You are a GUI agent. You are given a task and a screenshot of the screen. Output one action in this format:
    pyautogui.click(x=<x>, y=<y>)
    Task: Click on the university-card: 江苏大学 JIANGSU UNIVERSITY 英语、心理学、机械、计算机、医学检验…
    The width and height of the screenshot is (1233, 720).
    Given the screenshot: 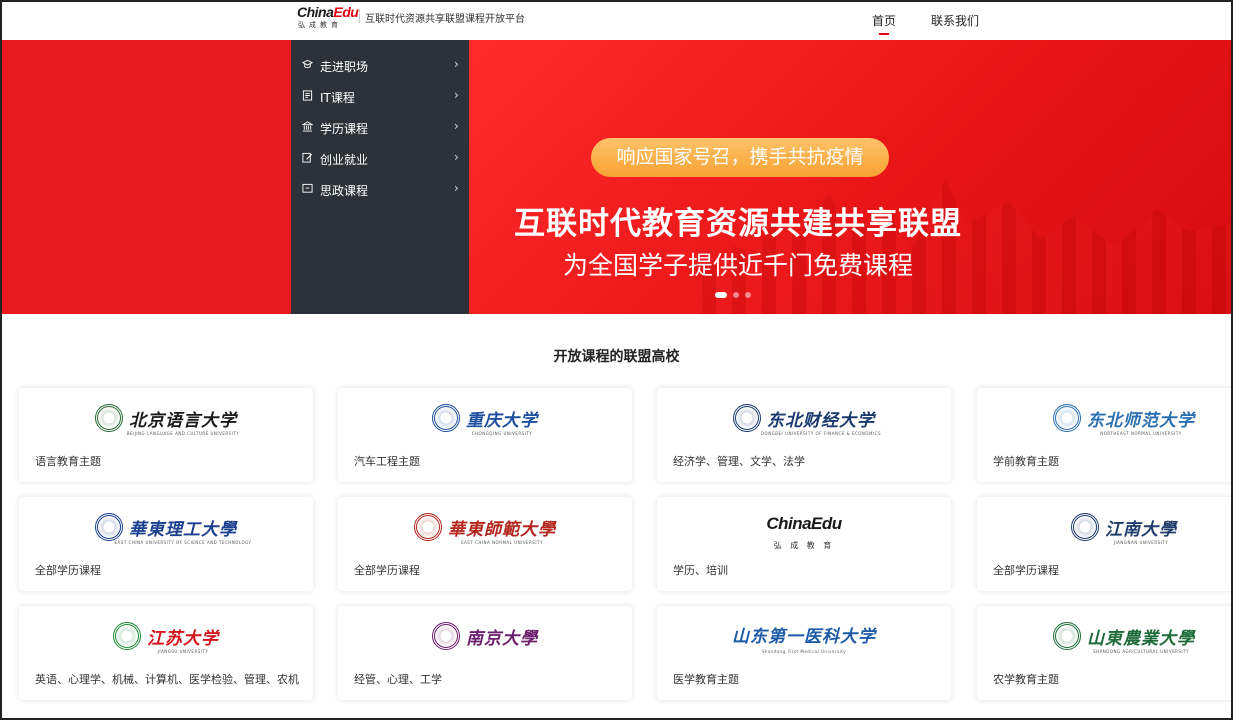 What is the action you would take?
    pyautogui.click(x=166, y=653)
    